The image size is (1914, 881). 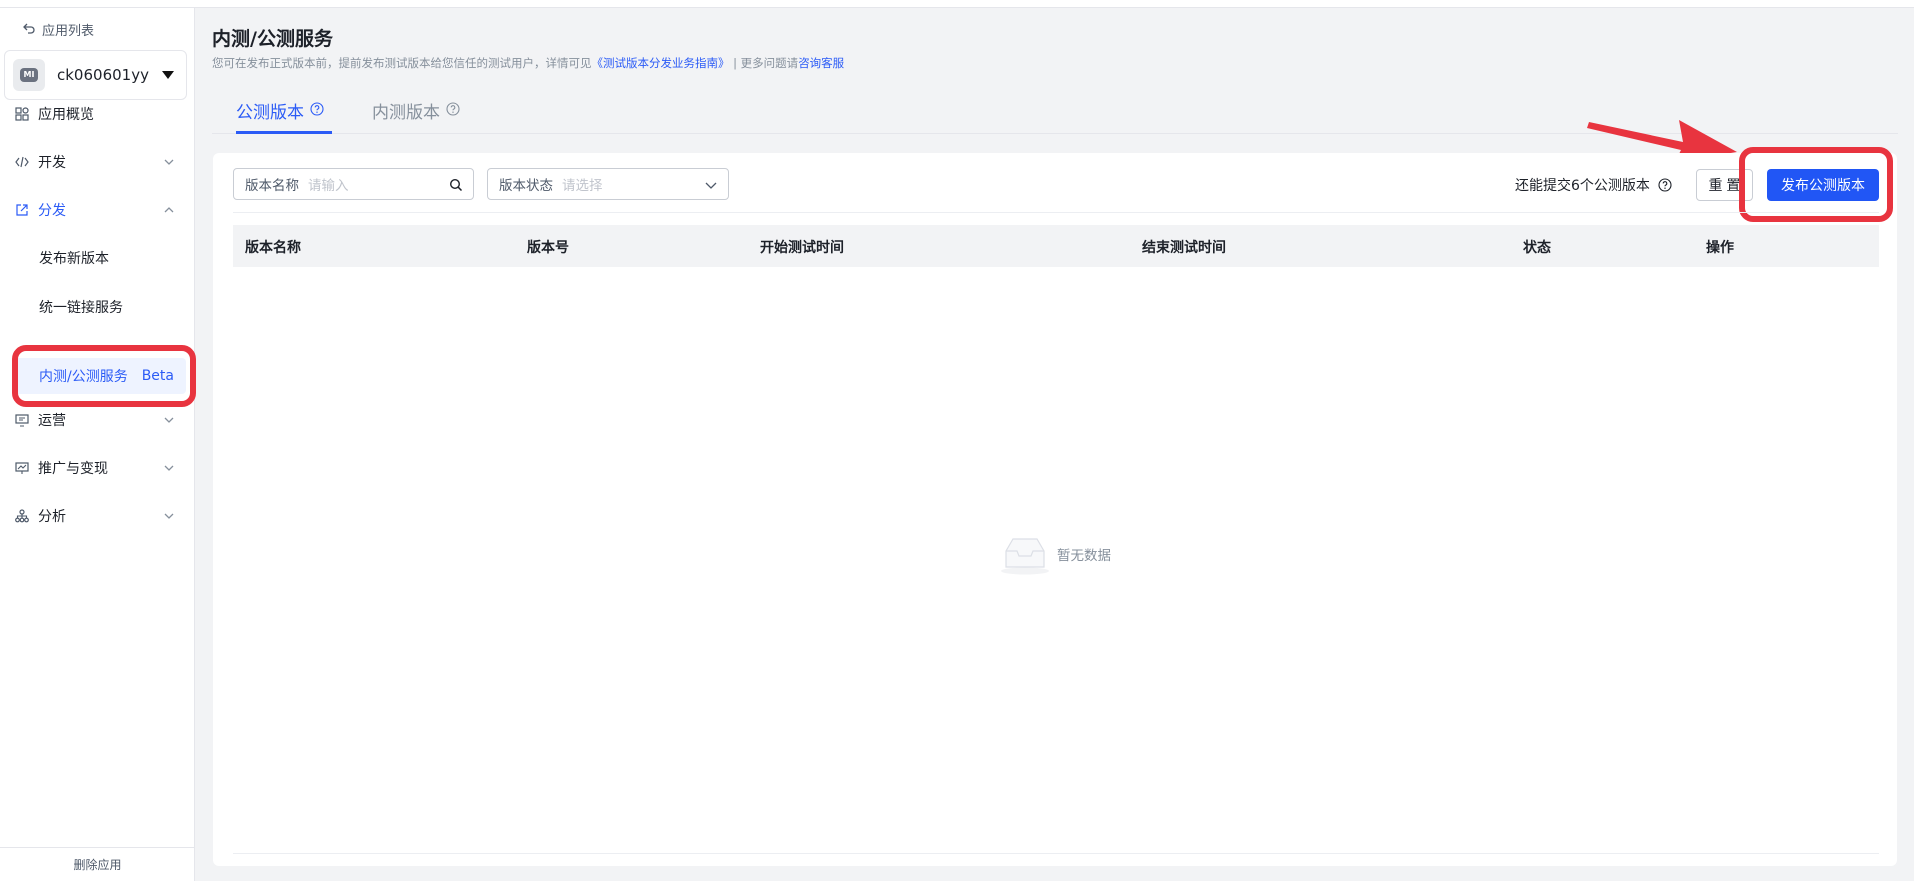 I want to click on sidebar-item-develop: 开发, so click(x=97, y=162).